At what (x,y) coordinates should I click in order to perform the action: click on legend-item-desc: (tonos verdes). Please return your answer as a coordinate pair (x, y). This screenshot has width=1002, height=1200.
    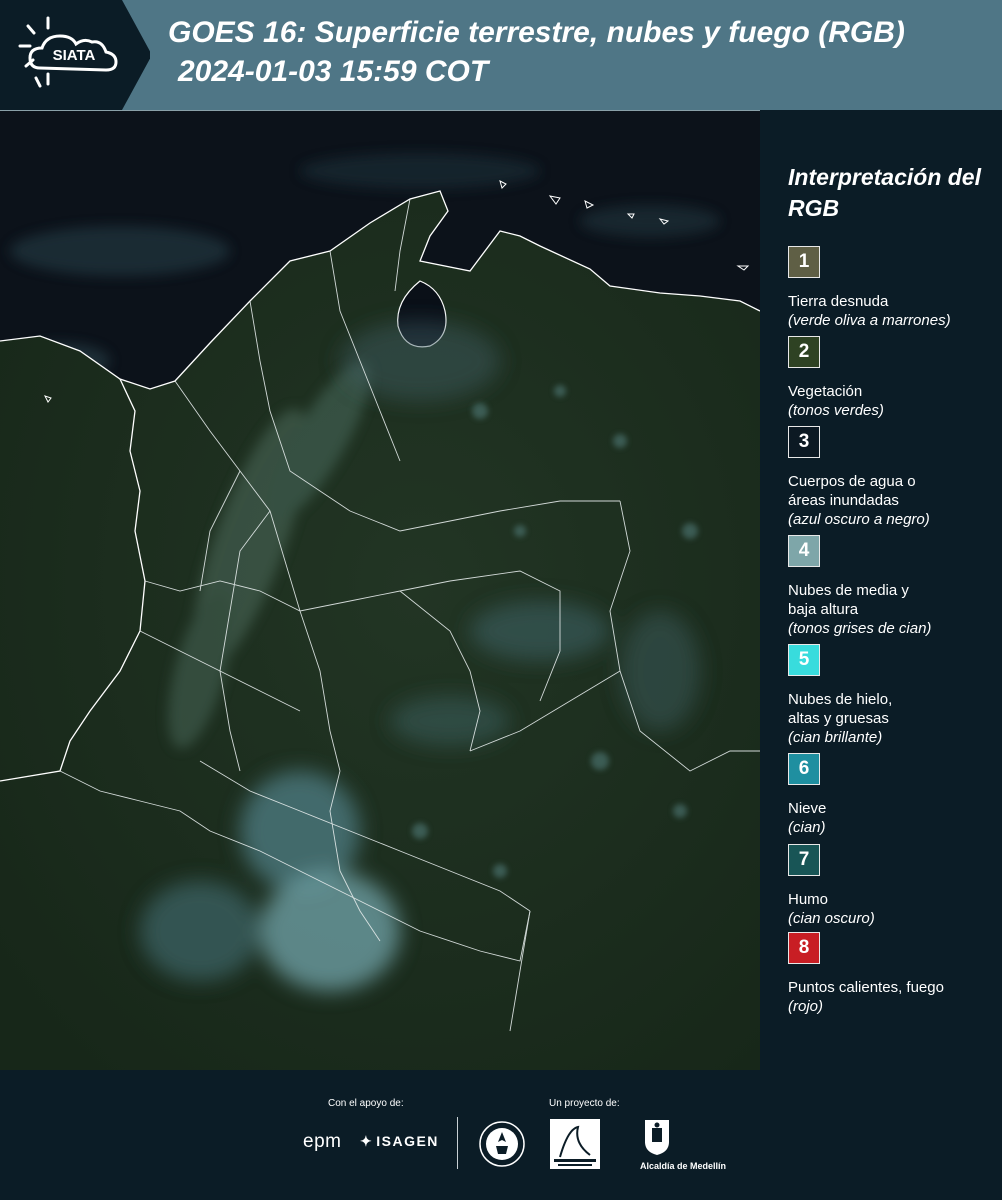
    Looking at the image, I should click on (836, 410).